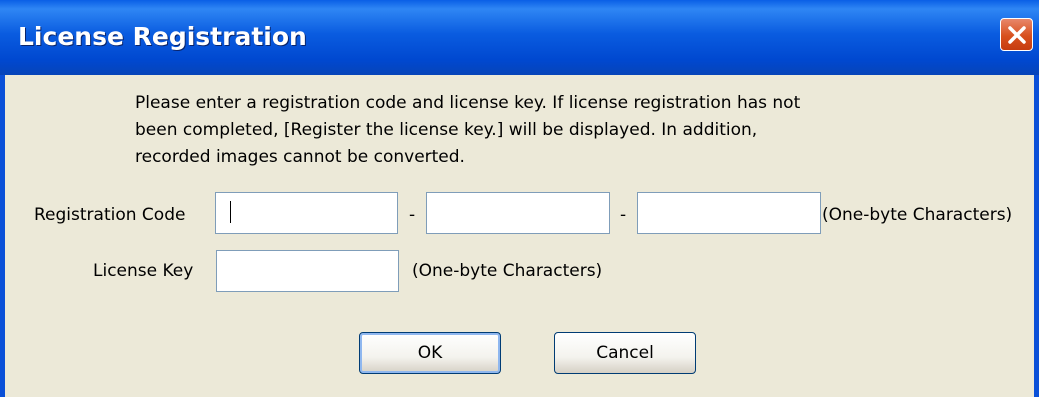  Describe the element at coordinates (162, 36) in the screenshot. I see `dialog-title: License Registration` at that location.